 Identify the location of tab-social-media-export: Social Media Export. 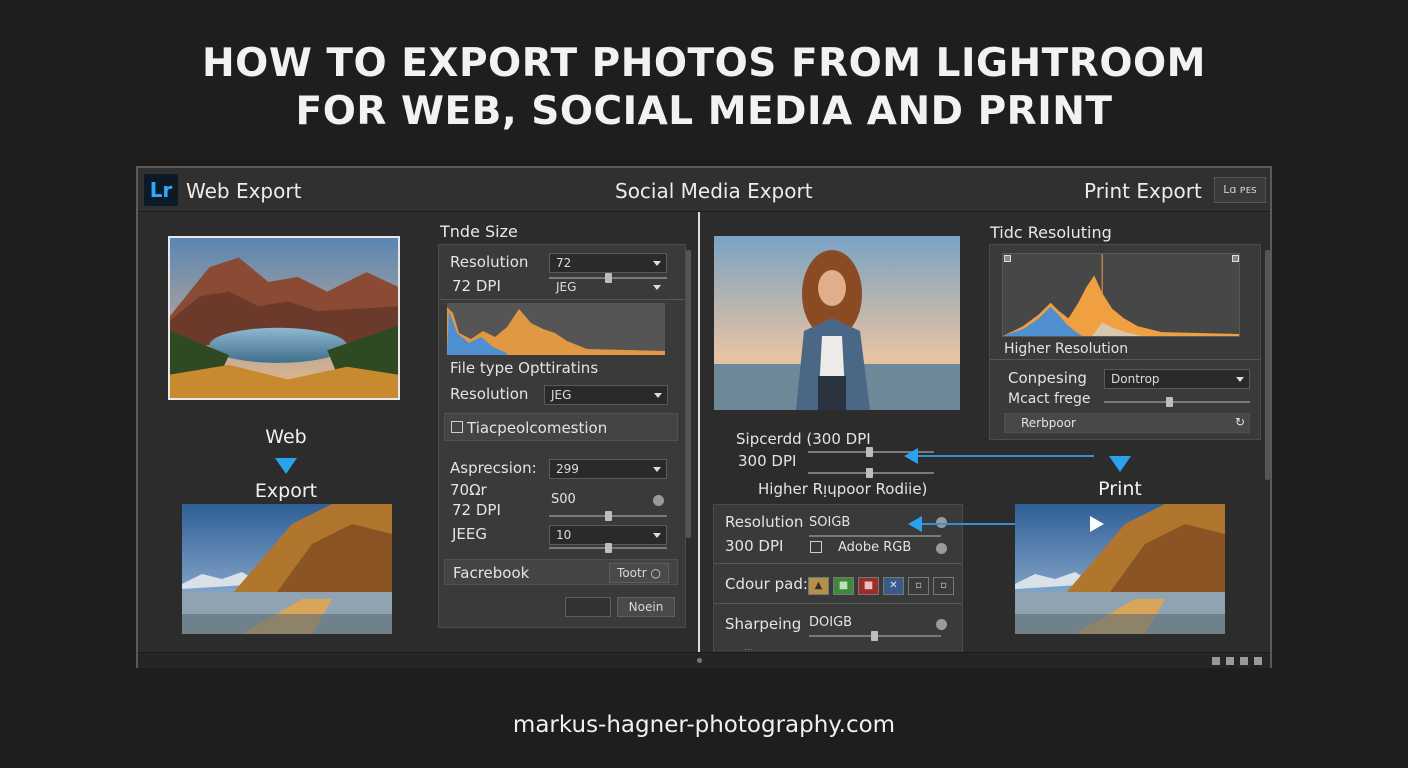
(714, 191).